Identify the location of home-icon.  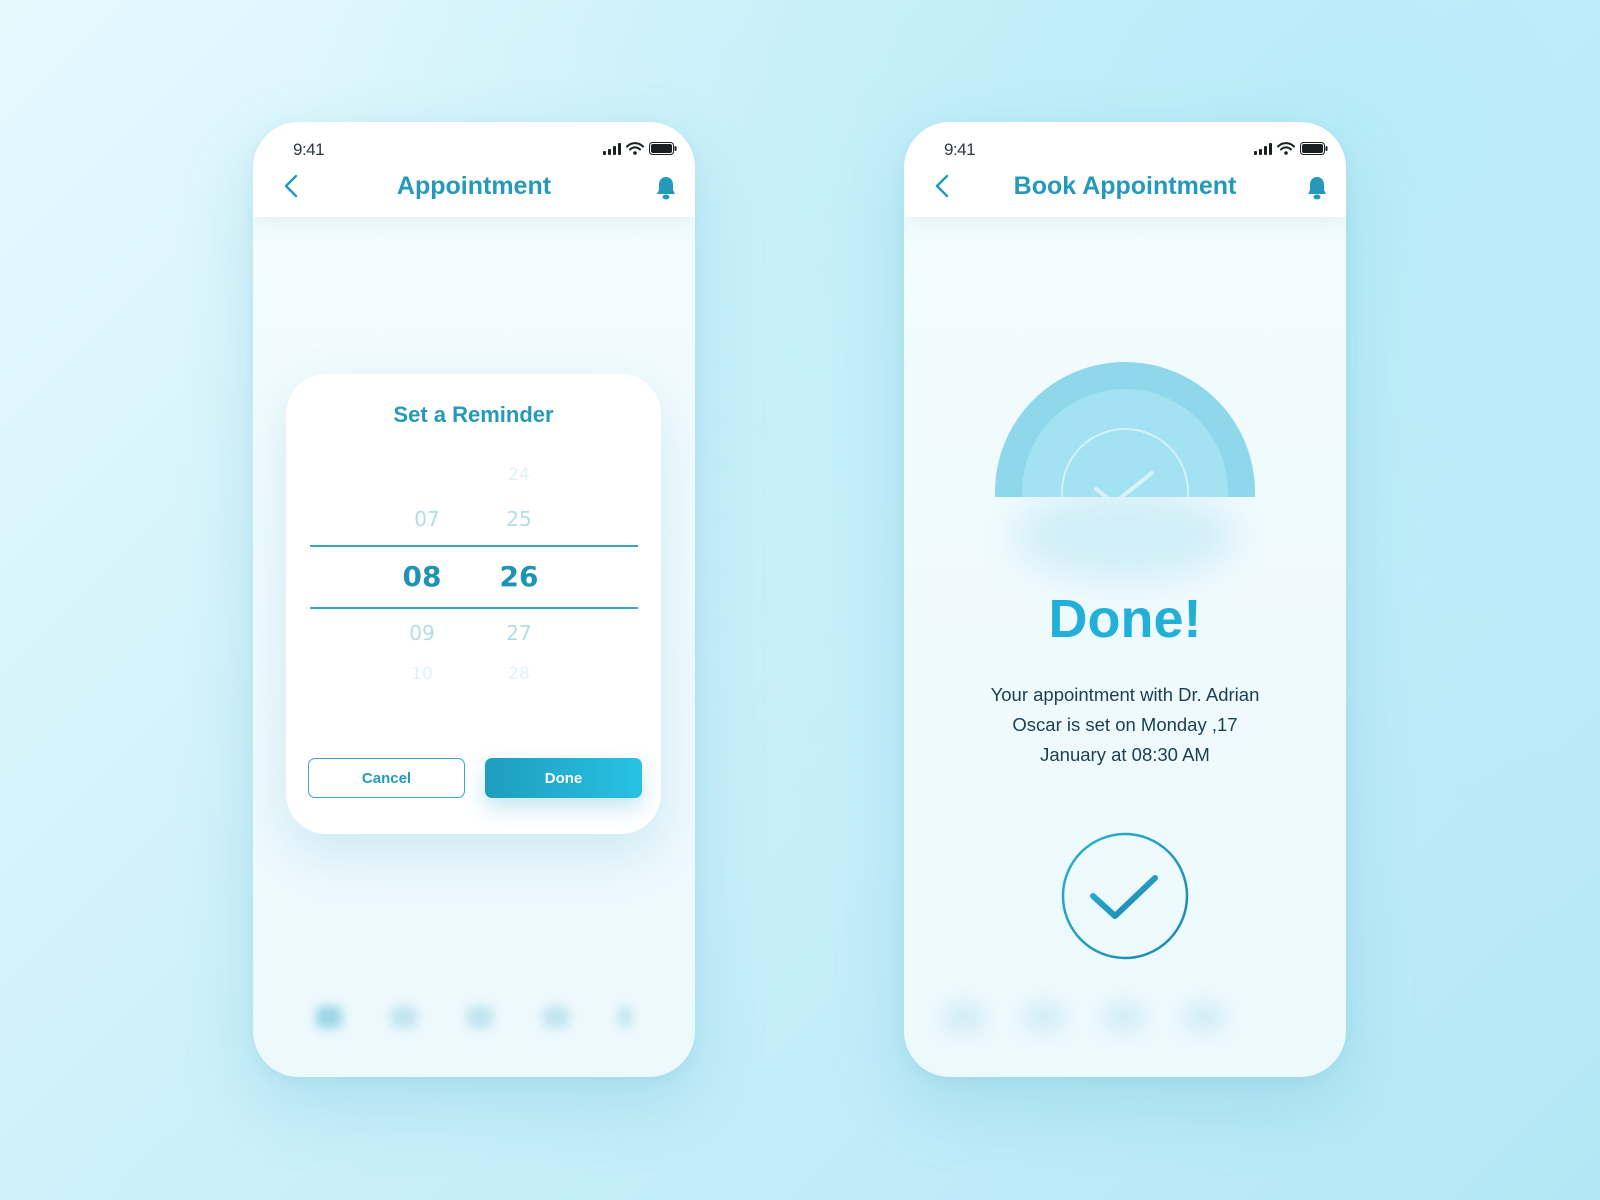
(328, 1016).